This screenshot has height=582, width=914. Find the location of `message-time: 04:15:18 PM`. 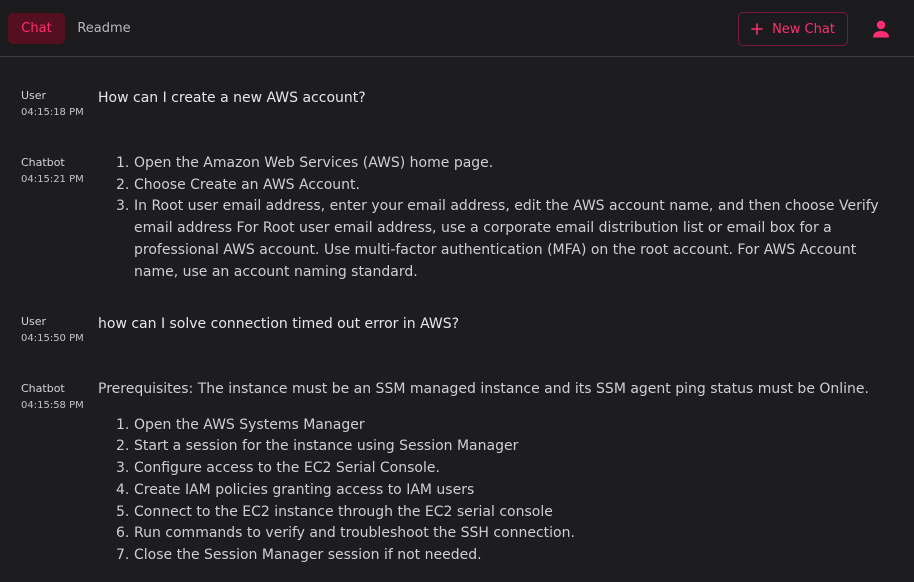

message-time: 04:15:18 PM is located at coordinates (52, 112).